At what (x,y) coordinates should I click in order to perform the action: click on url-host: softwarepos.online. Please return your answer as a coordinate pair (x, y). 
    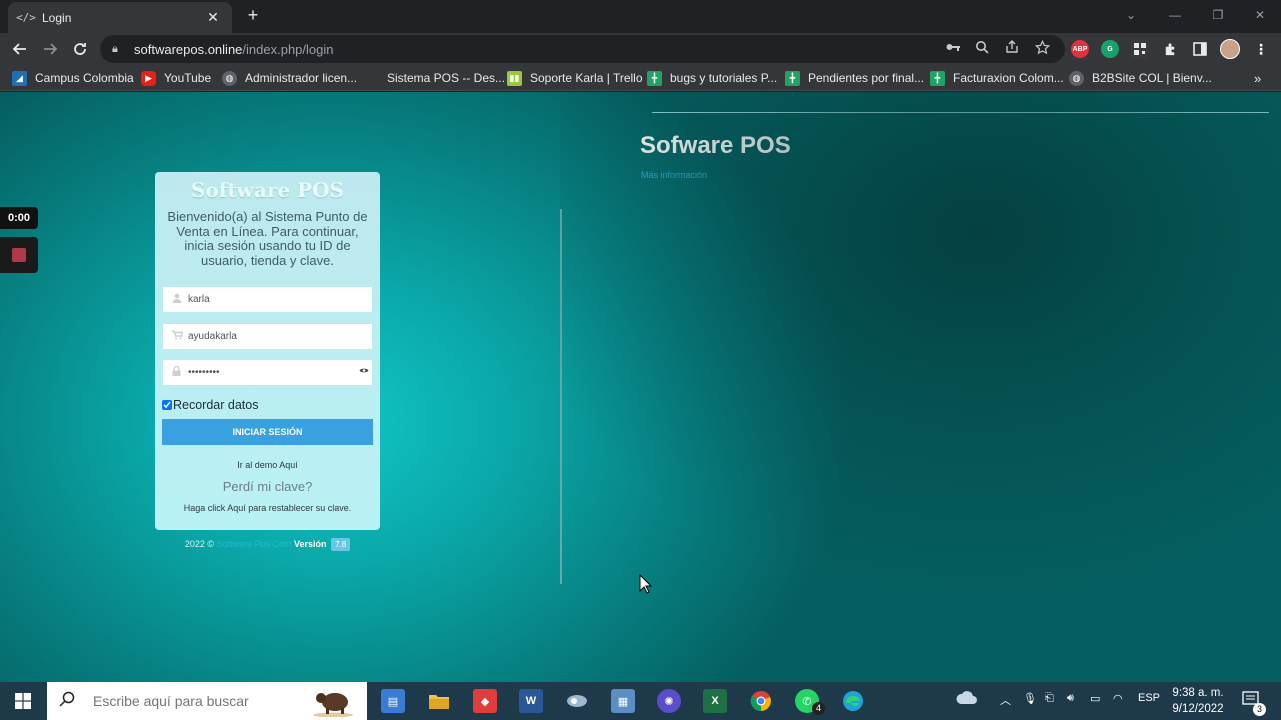
    Looking at the image, I should click on (188, 49).